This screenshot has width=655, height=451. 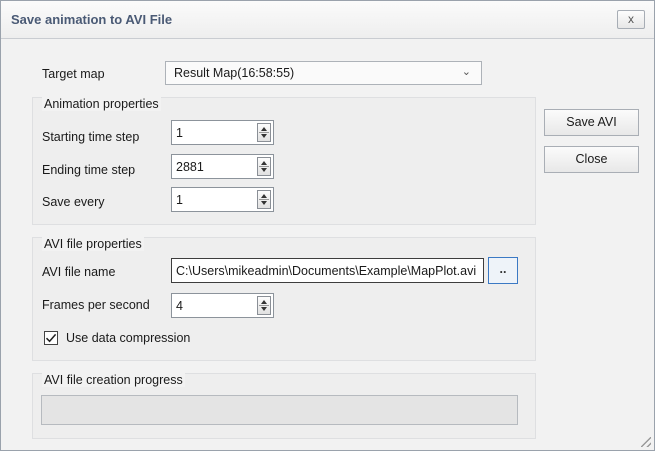 I want to click on avi-file-properties-title: AVI file properties, so click(x=93, y=244).